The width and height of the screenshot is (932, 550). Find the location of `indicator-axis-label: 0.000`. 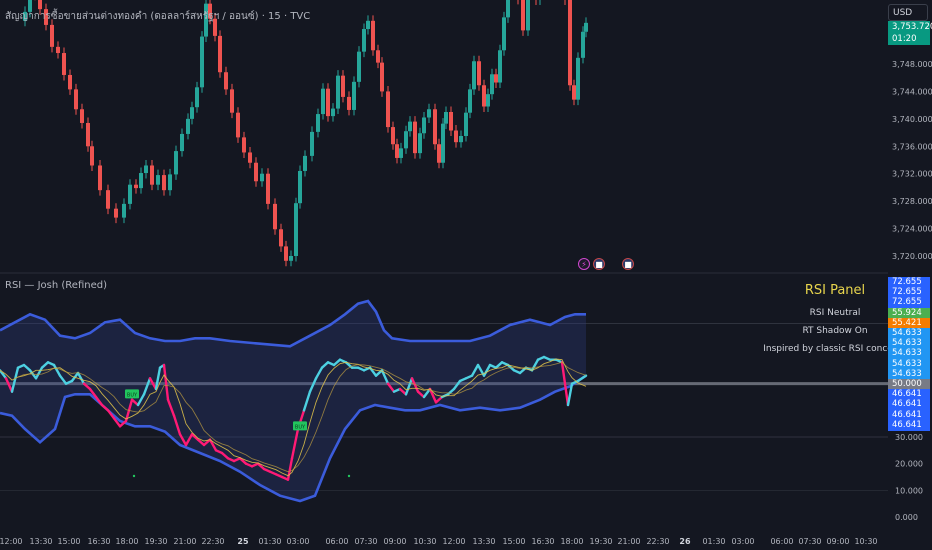

indicator-axis-label: 0.000 is located at coordinates (906, 517).